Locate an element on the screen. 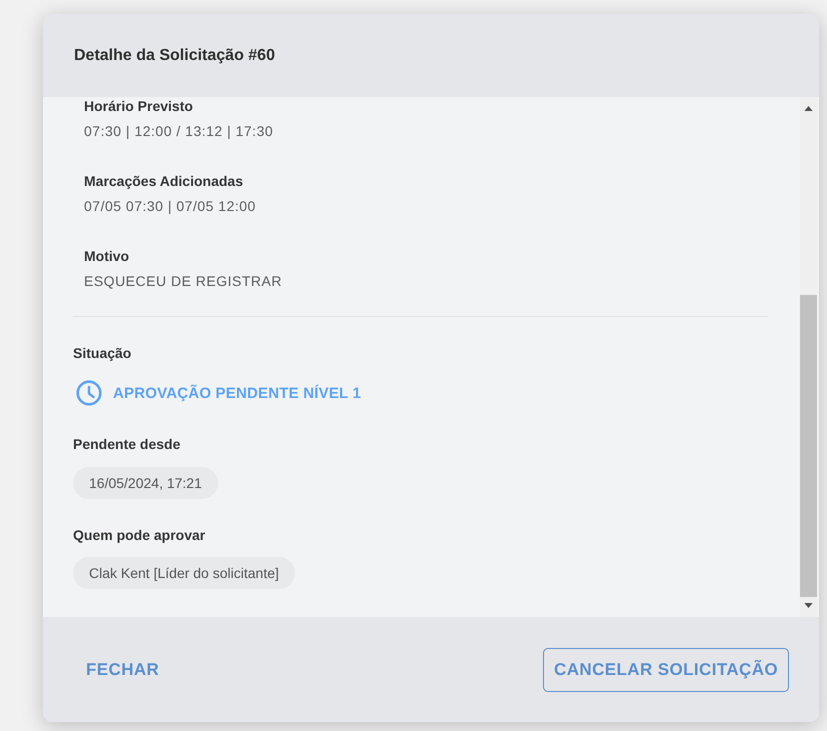 The image size is (827, 731). detail-label: Horário Previsto is located at coordinates (138, 106).